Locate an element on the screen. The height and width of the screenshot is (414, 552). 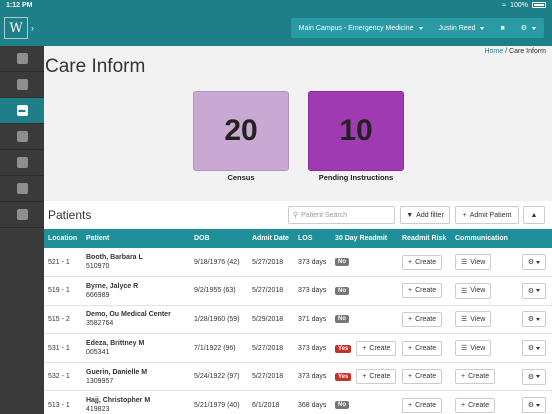
clipboard-icon is located at coordinates (22, 162).